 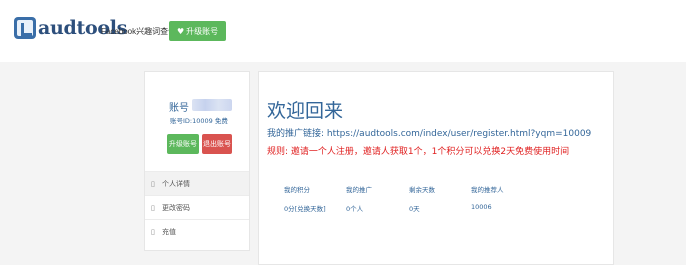 I want to click on stat-label: 我的推广, so click(x=359, y=190).